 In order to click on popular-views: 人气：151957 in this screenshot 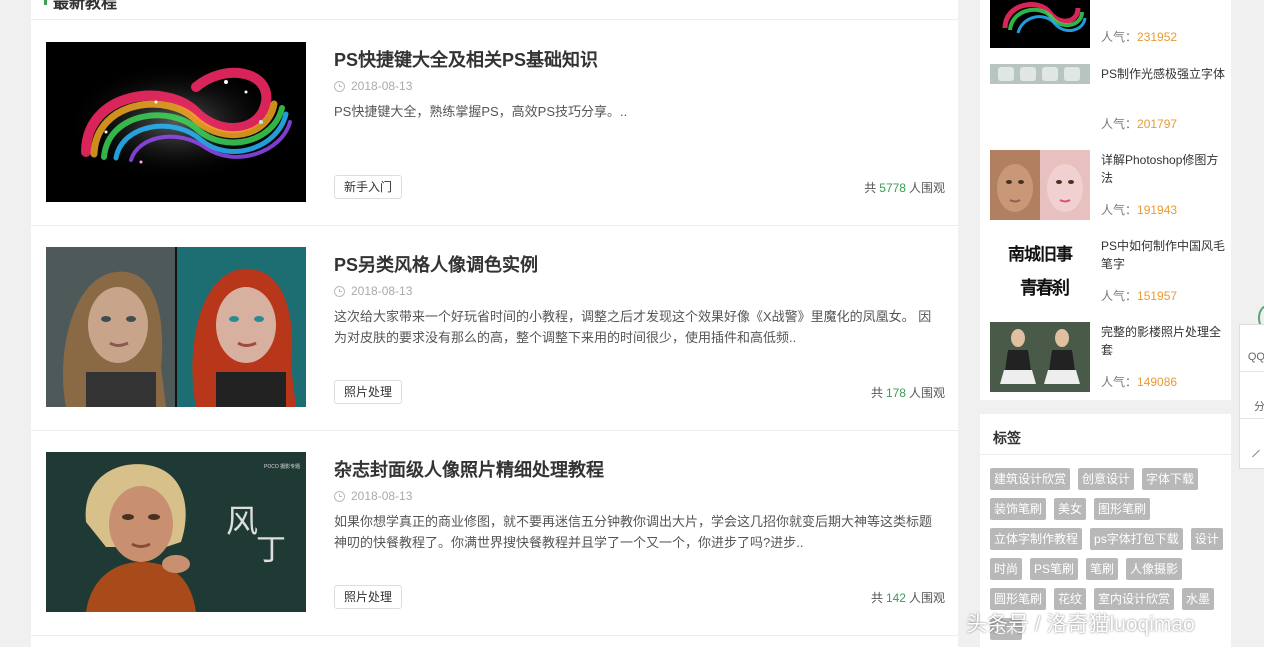, I will do `click(1139, 295)`.